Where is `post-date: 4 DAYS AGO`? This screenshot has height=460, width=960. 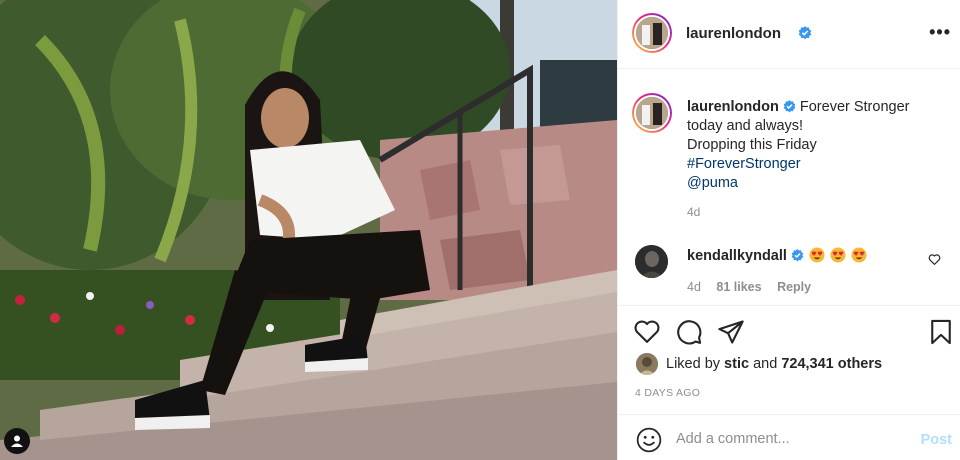 post-date: 4 DAYS AGO is located at coordinates (667, 393).